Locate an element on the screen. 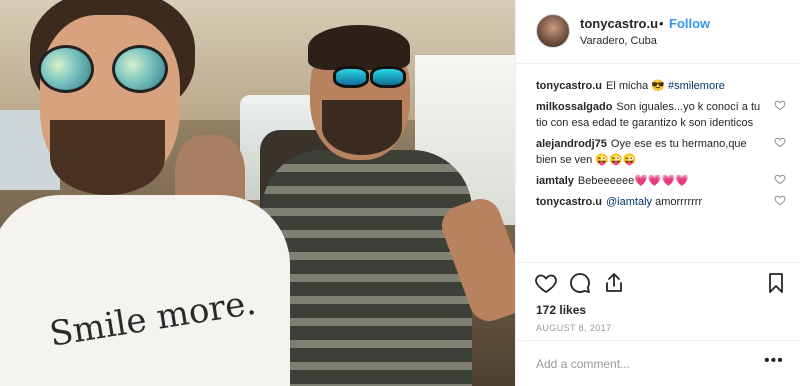 The height and width of the screenshot is (386, 800). share-icon is located at coordinates (614, 283).